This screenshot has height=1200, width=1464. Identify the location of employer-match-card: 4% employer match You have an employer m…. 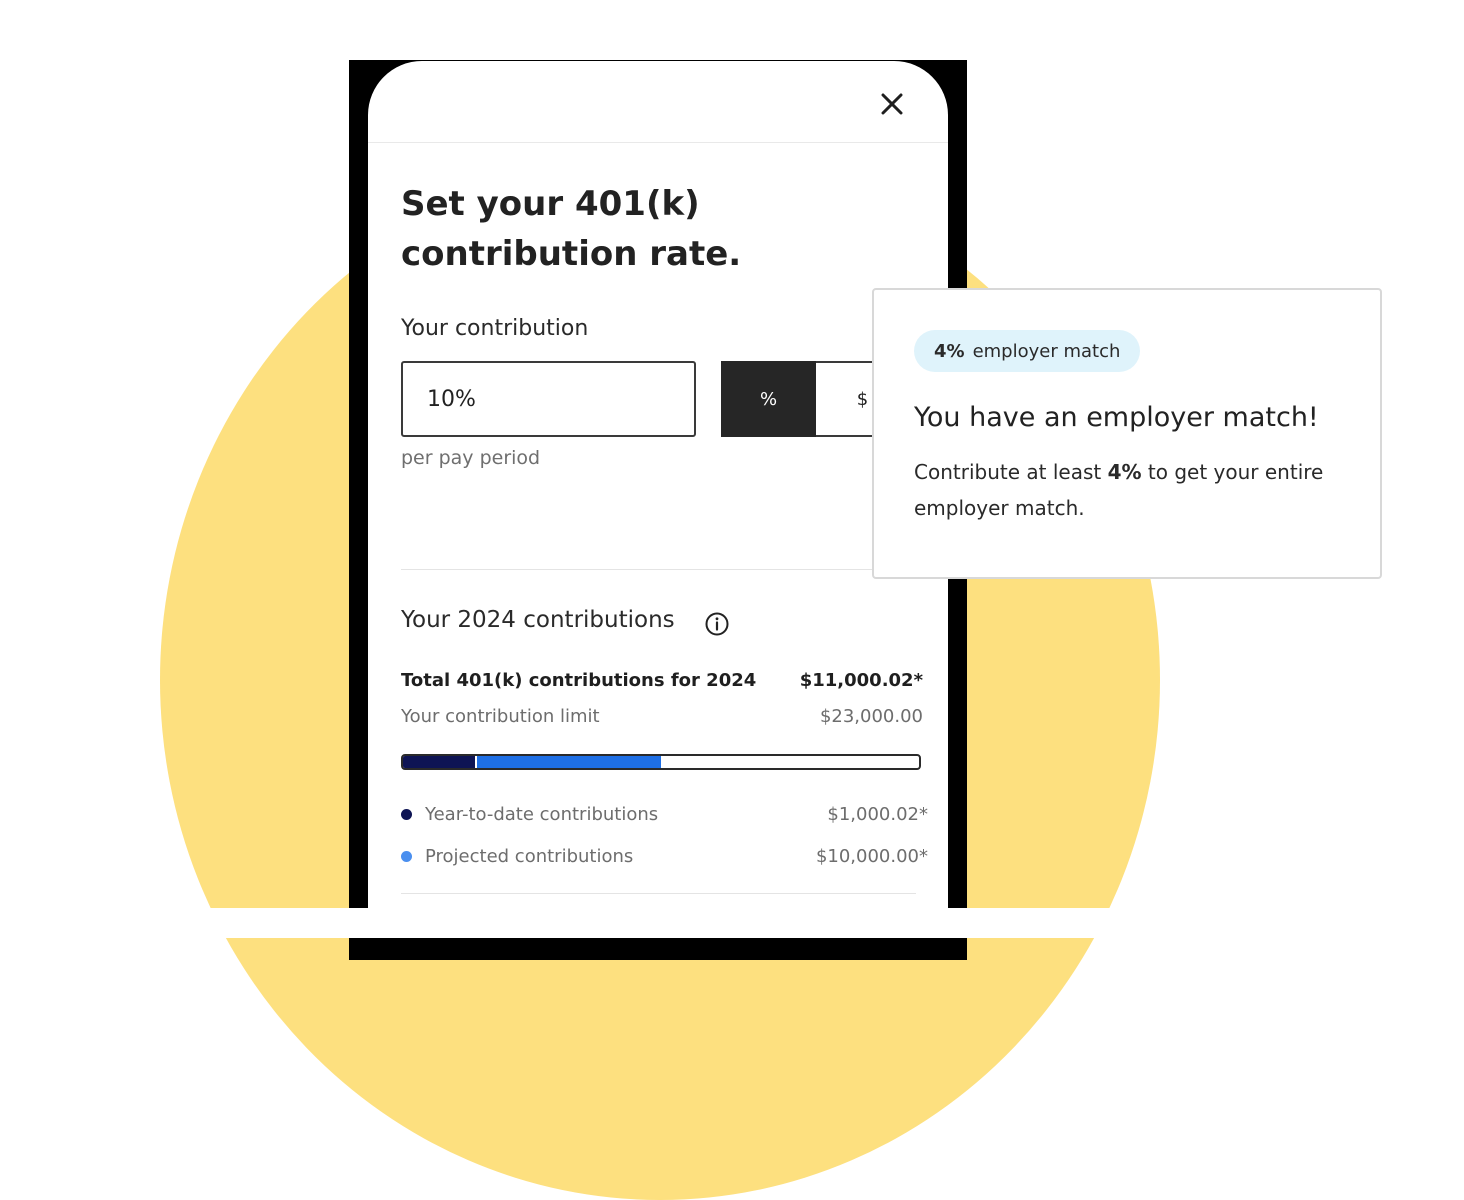
(1127, 433).